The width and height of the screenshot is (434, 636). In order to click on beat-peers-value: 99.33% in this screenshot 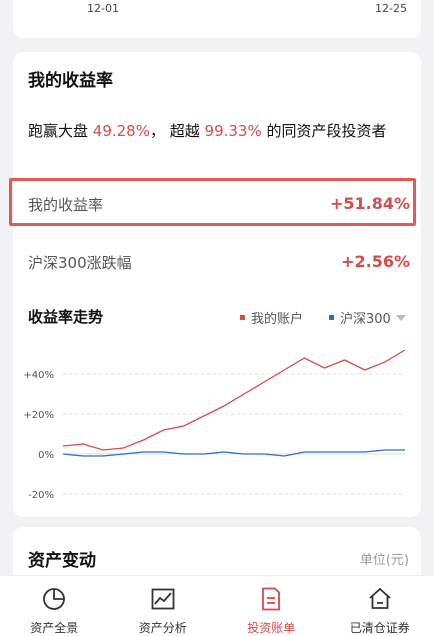, I will do `click(233, 131)`.